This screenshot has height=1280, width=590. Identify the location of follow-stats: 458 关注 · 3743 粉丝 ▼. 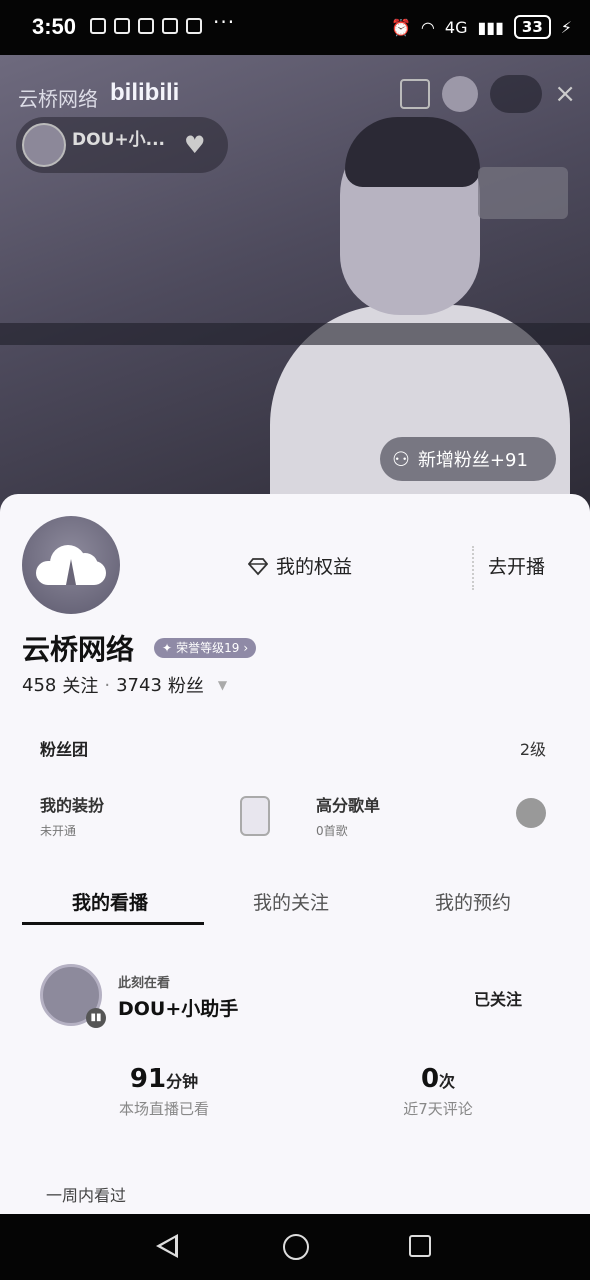
(124, 685).